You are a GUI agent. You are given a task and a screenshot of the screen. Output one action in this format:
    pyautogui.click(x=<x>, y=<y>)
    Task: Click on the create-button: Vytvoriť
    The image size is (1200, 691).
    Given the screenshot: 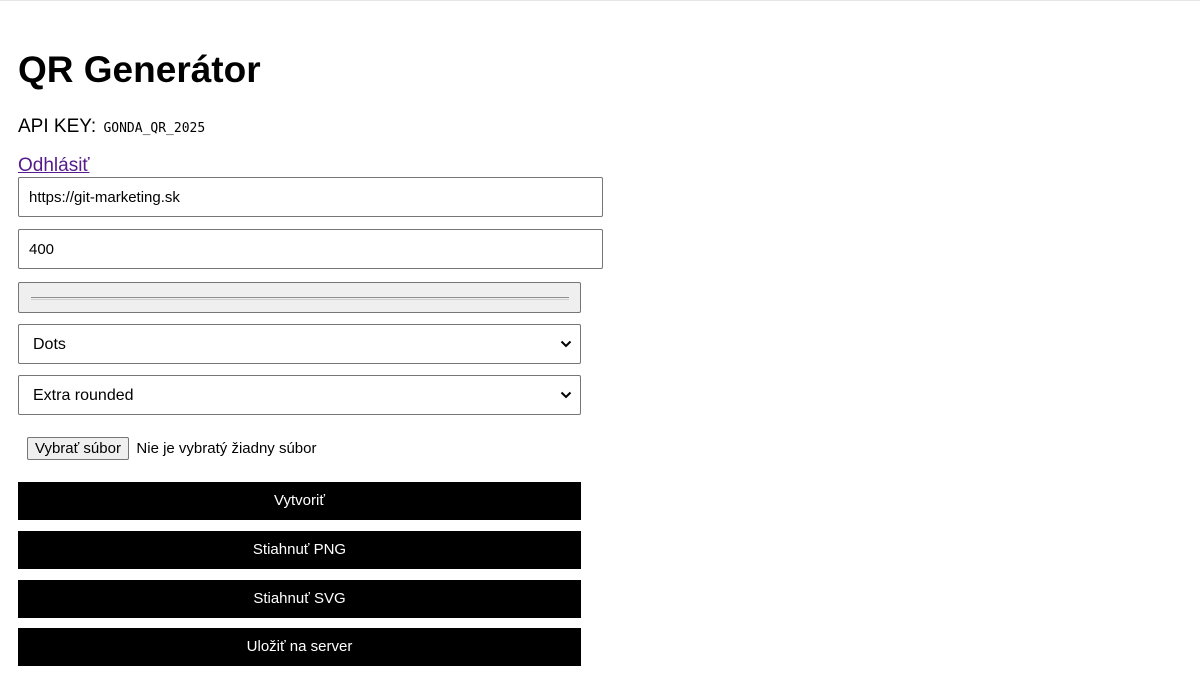 What is the action you would take?
    pyautogui.click(x=299, y=501)
    